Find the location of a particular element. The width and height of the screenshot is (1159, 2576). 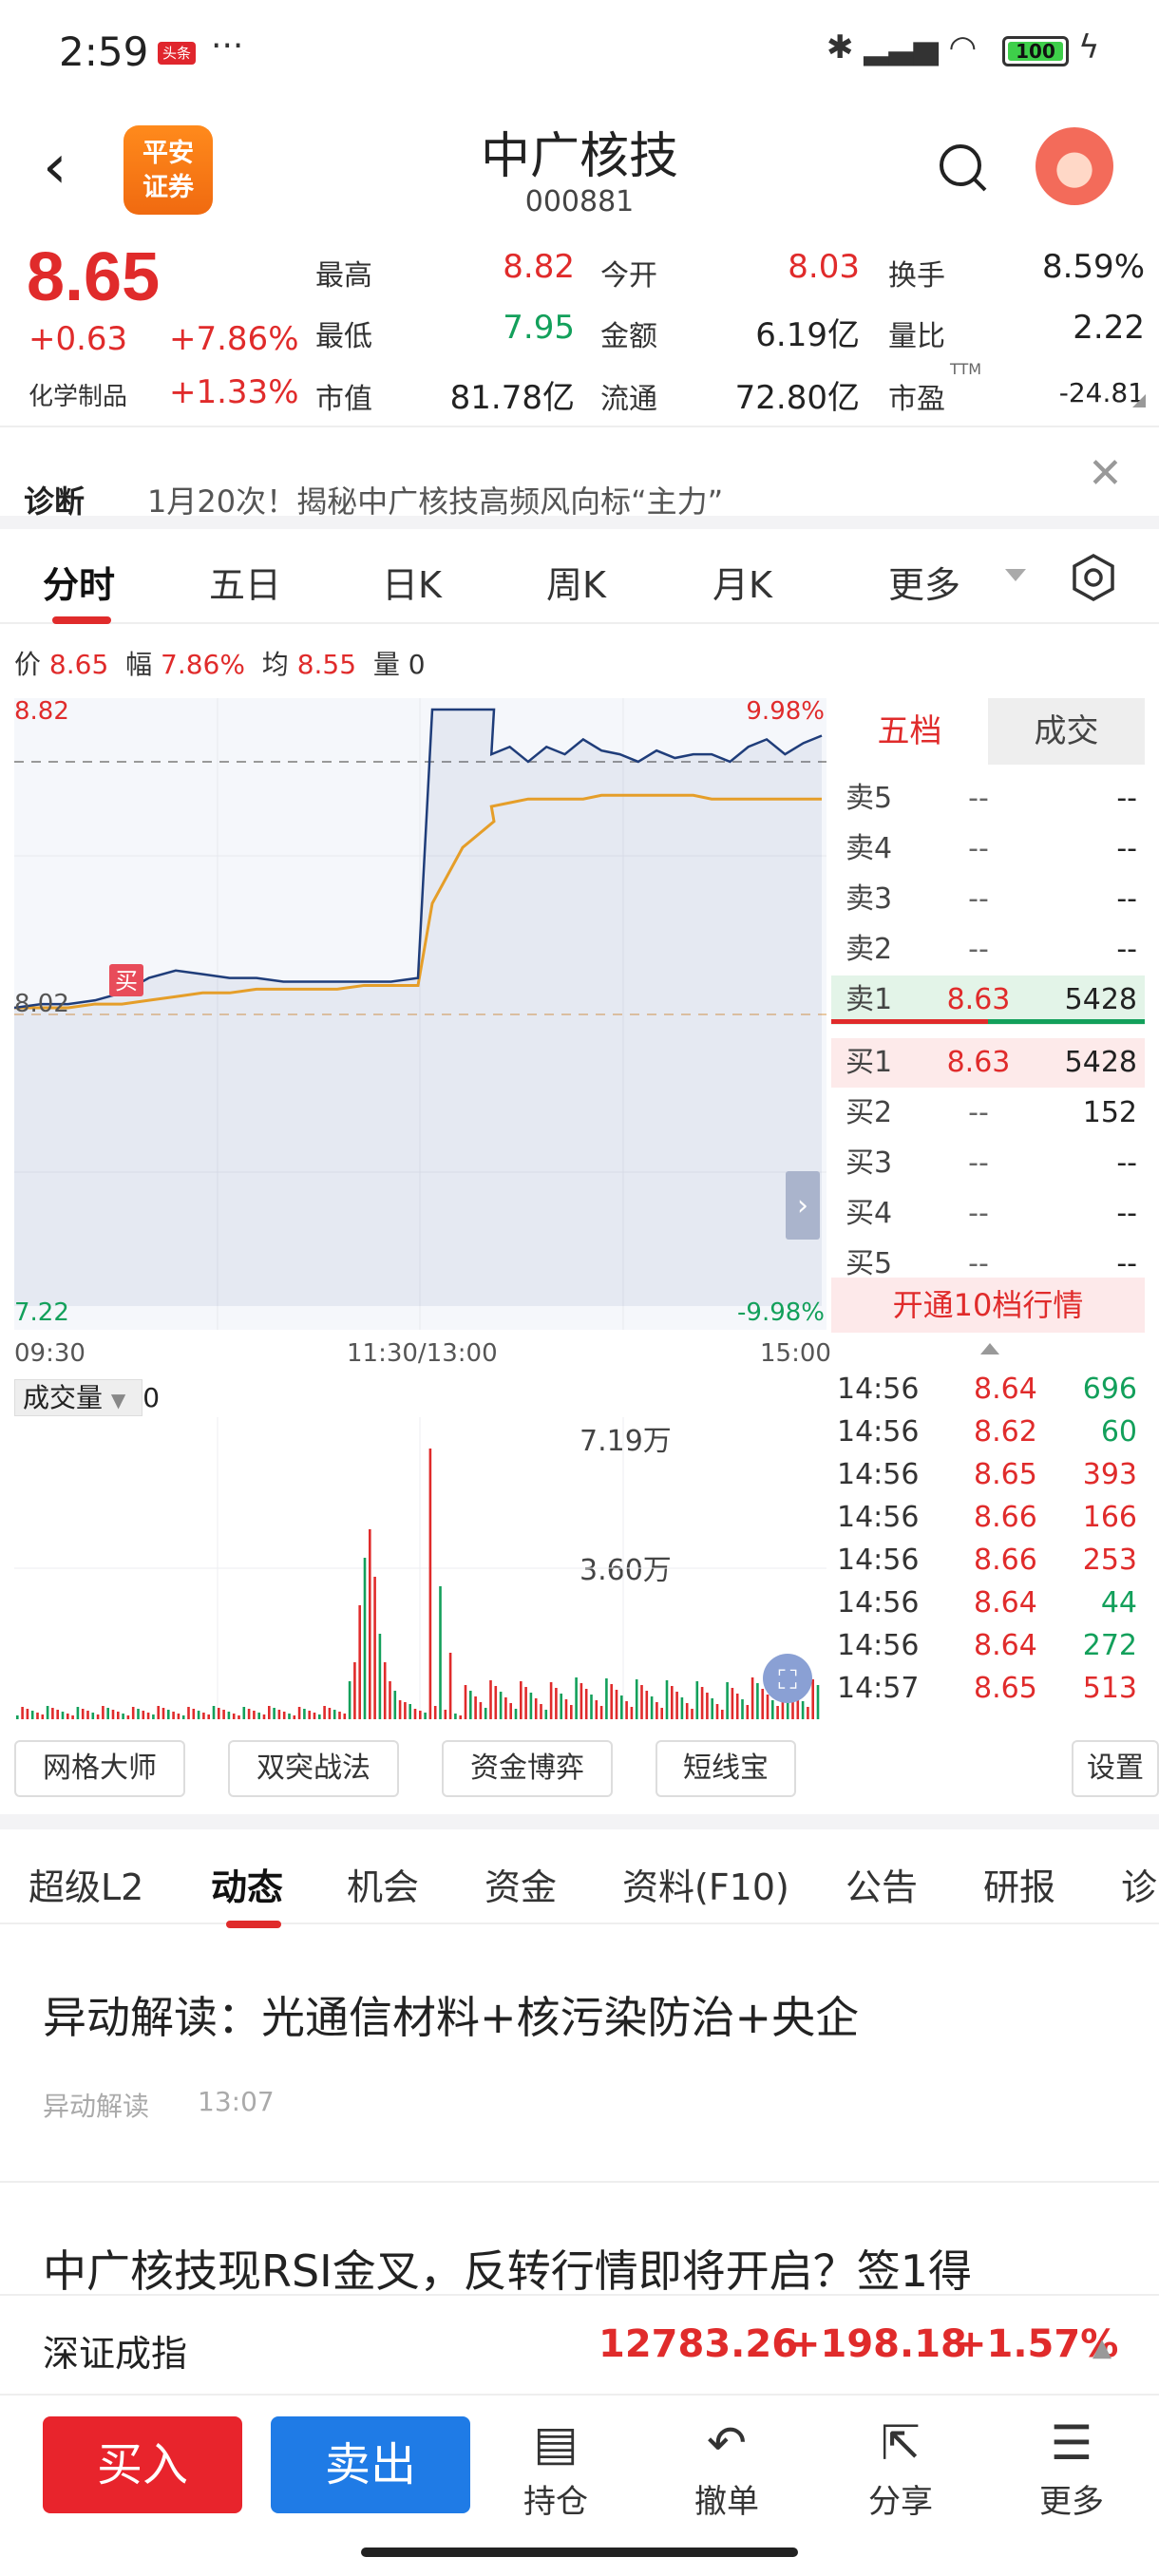

sell-level-row: 卖1 8.63 5428 is located at coordinates (988, 1000).